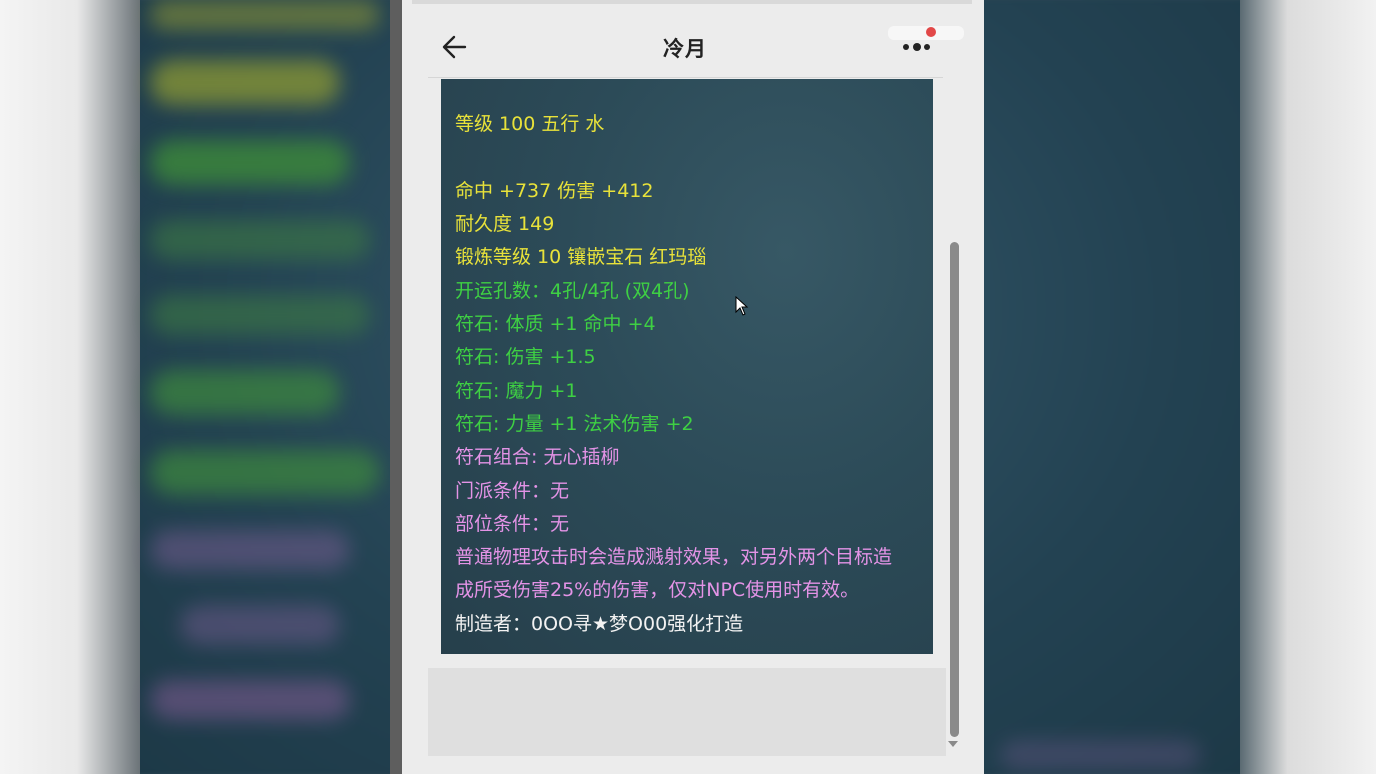 The image size is (1376, 774). What do you see at coordinates (953, 744) in the screenshot?
I see `scroll-down-arrow-icon` at bounding box center [953, 744].